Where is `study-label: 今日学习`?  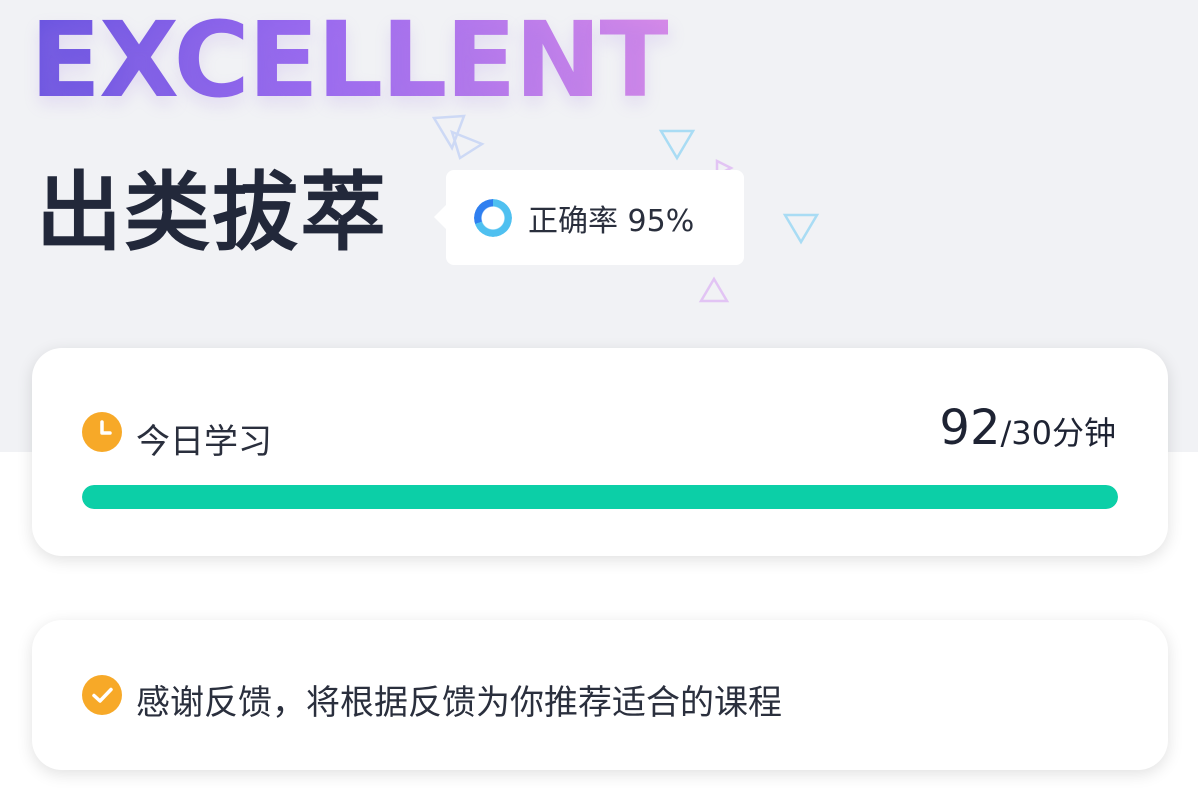 study-label: 今日学习 is located at coordinates (204, 442).